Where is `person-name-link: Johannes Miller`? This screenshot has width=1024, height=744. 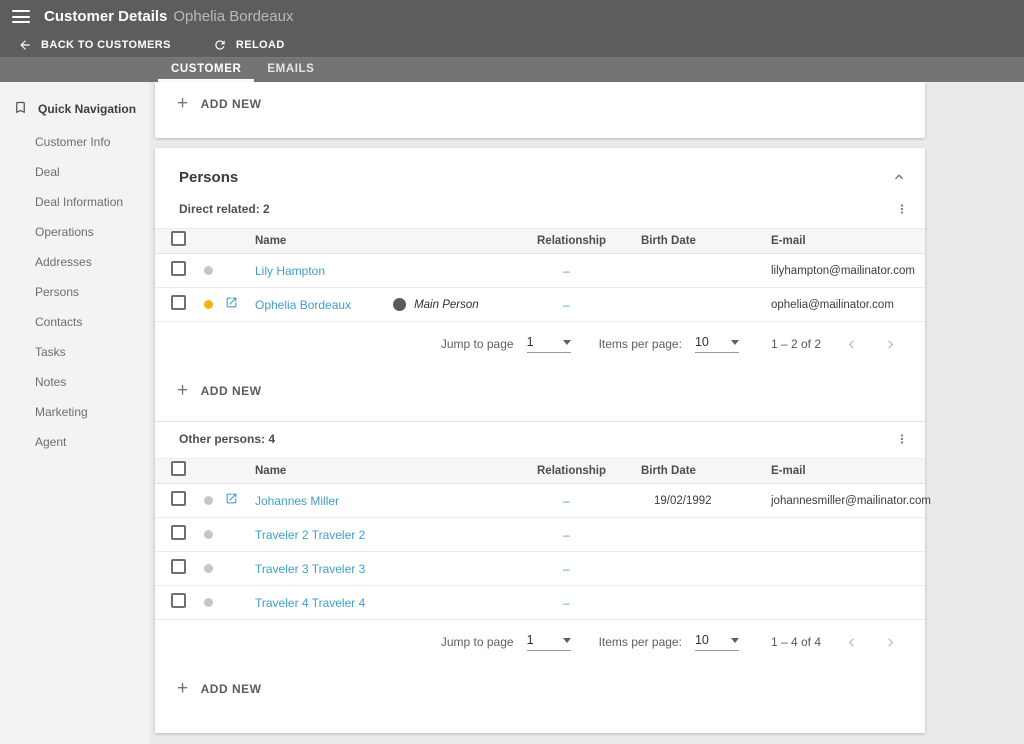 person-name-link: Johannes Miller is located at coordinates (297, 501).